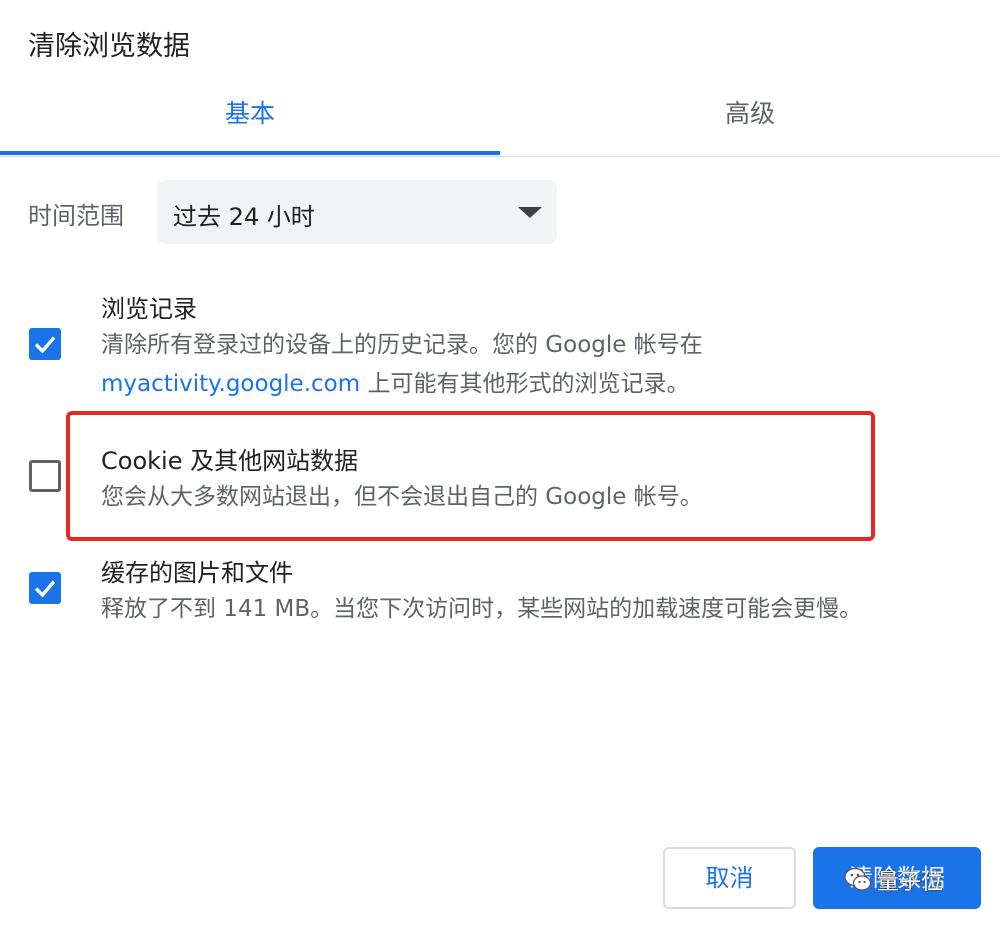  Describe the element at coordinates (45, 476) in the screenshot. I see `cookies-checkbox` at that location.